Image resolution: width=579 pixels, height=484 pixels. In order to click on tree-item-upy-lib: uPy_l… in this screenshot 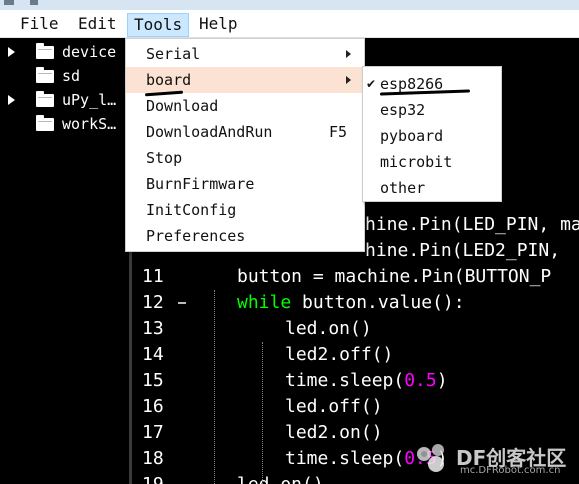, I will do `click(65, 100)`.